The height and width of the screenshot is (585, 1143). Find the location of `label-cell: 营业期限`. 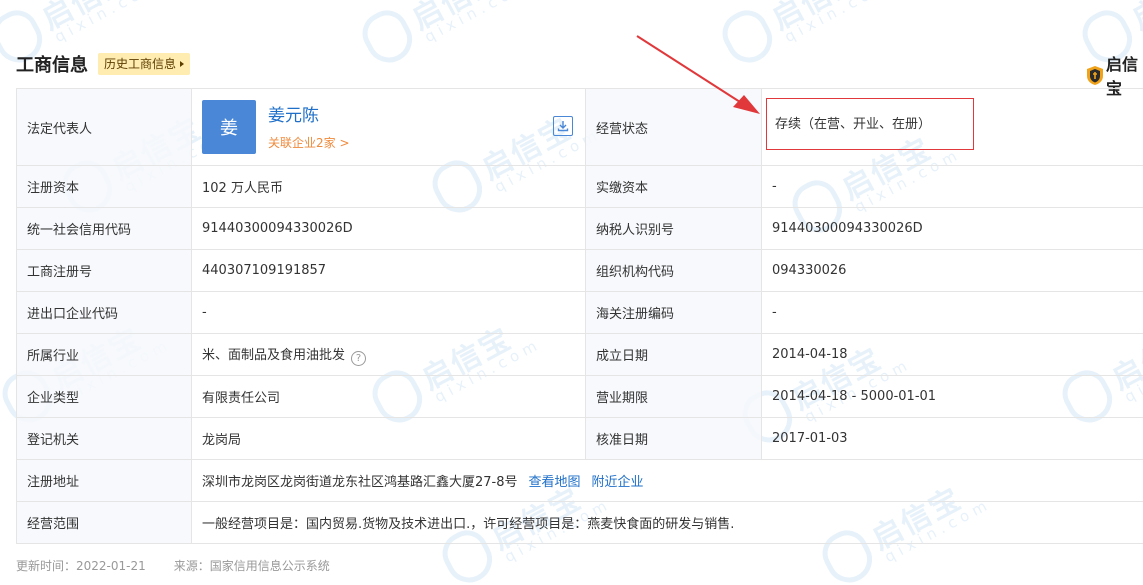

label-cell: 营业期限 is located at coordinates (673, 396).